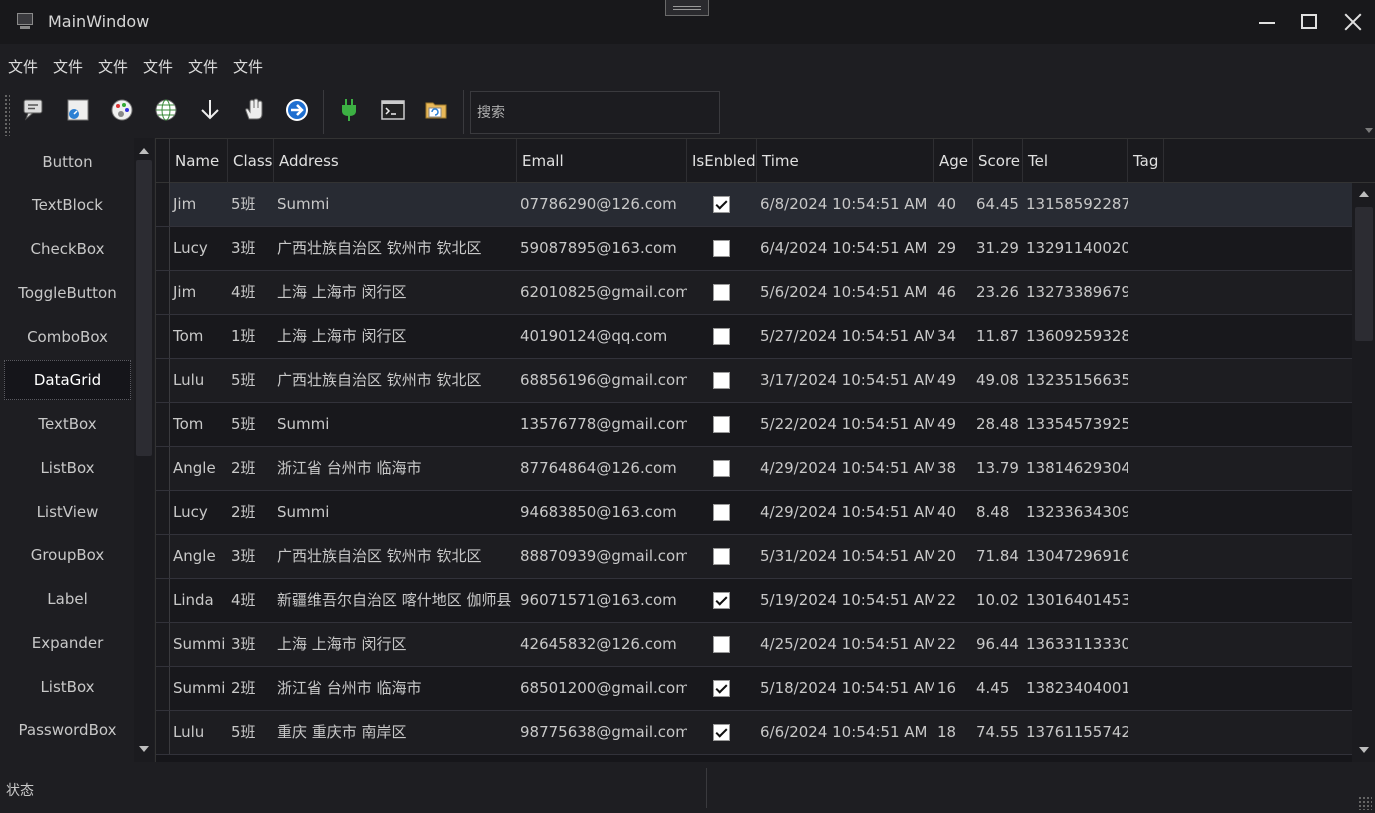 This screenshot has width=1375, height=813. Describe the element at coordinates (602, 336) in the screenshot. I see `cell-email: 40190124@qq.com` at that location.